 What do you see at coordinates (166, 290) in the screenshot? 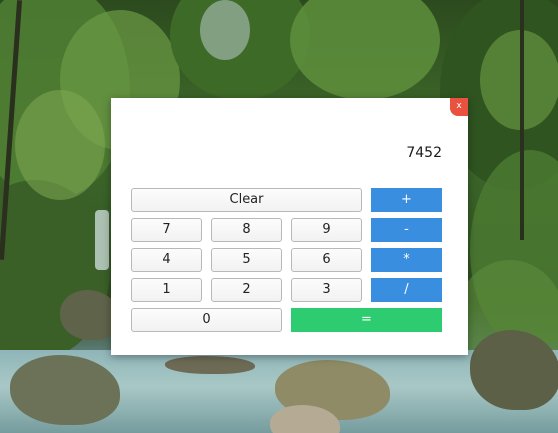
I see `digit-1-button: 1` at bounding box center [166, 290].